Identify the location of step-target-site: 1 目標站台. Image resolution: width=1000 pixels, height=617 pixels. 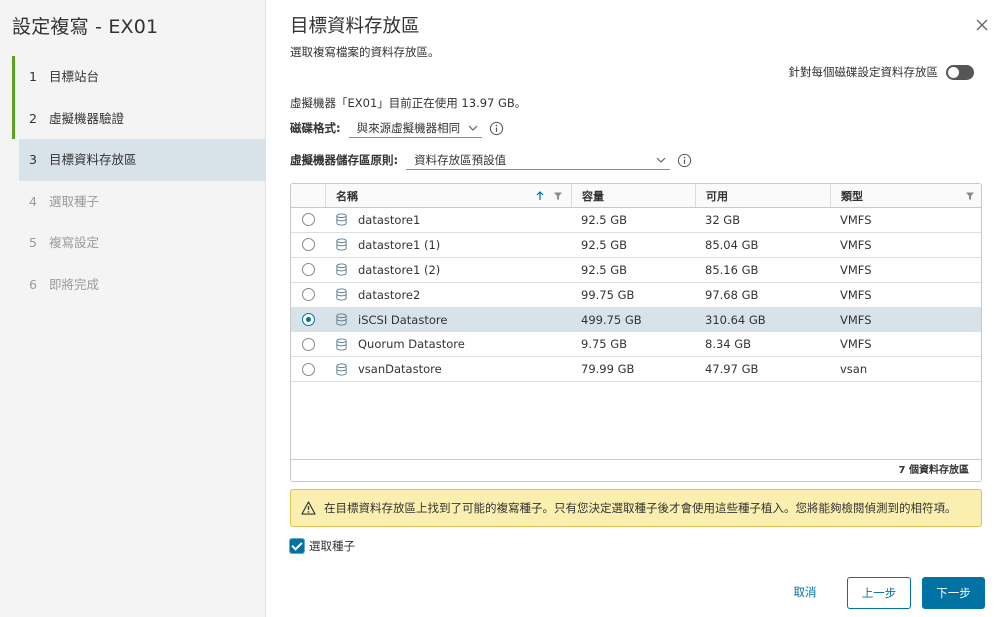
(139, 77).